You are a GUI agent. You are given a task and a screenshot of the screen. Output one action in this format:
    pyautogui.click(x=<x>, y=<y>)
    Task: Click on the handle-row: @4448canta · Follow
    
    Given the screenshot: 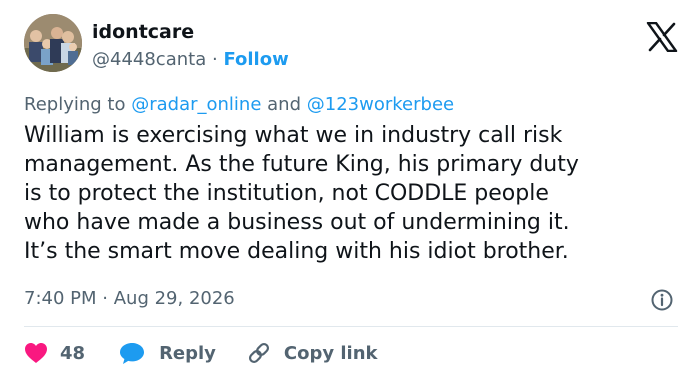 What is the action you would take?
    pyautogui.click(x=190, y=60)
    